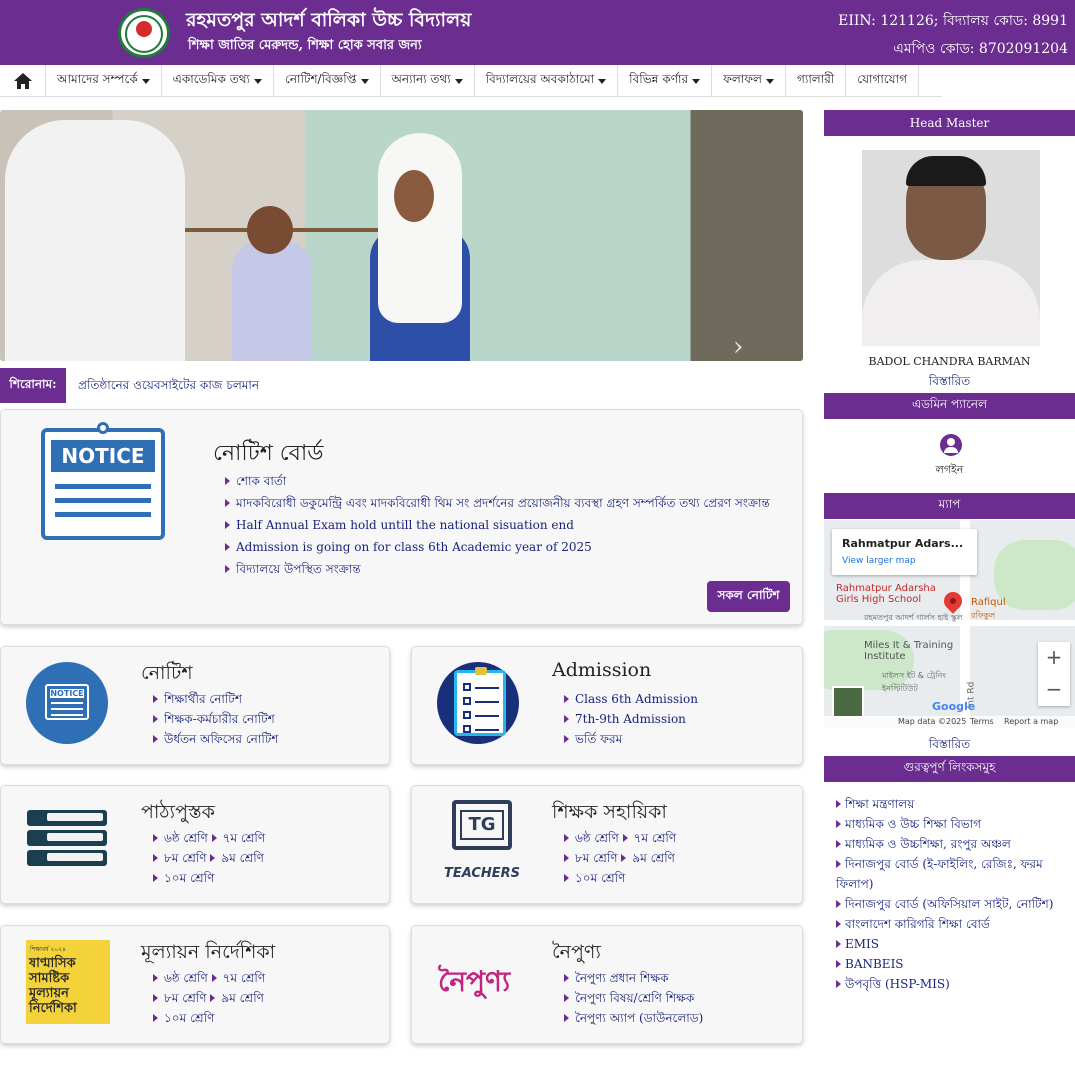  Describe the element at coordinates (633, 998) in the screenshot. I see `list-item: নৈপুণ্য বিষয়/শ্রেণি শিক্ষক` at that location.